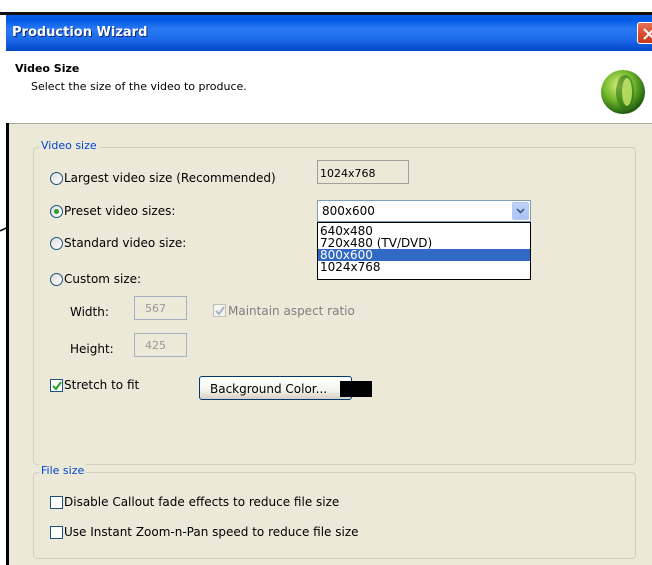  Describe the element at coordinates (334, 515) in the screenshot. I see `file-size-group` at that location.